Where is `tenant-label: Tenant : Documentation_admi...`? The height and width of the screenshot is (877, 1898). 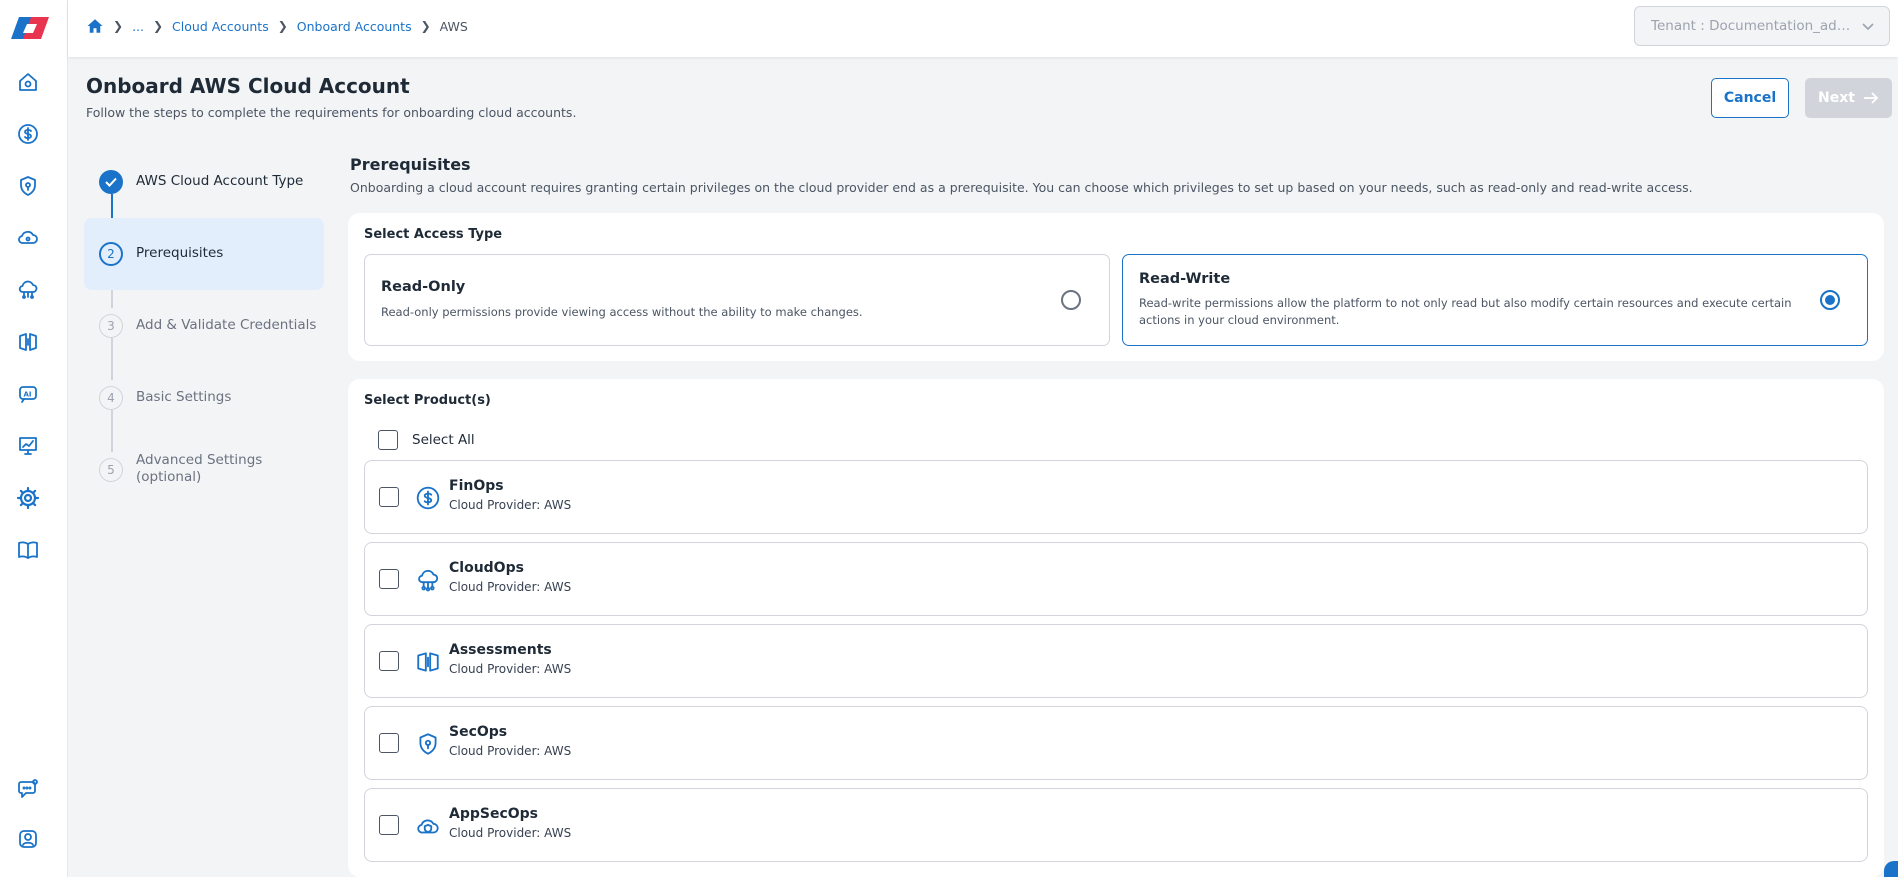
tenant-label: Tenant : Documentation_admi... is located at coordinates (1756, 26).